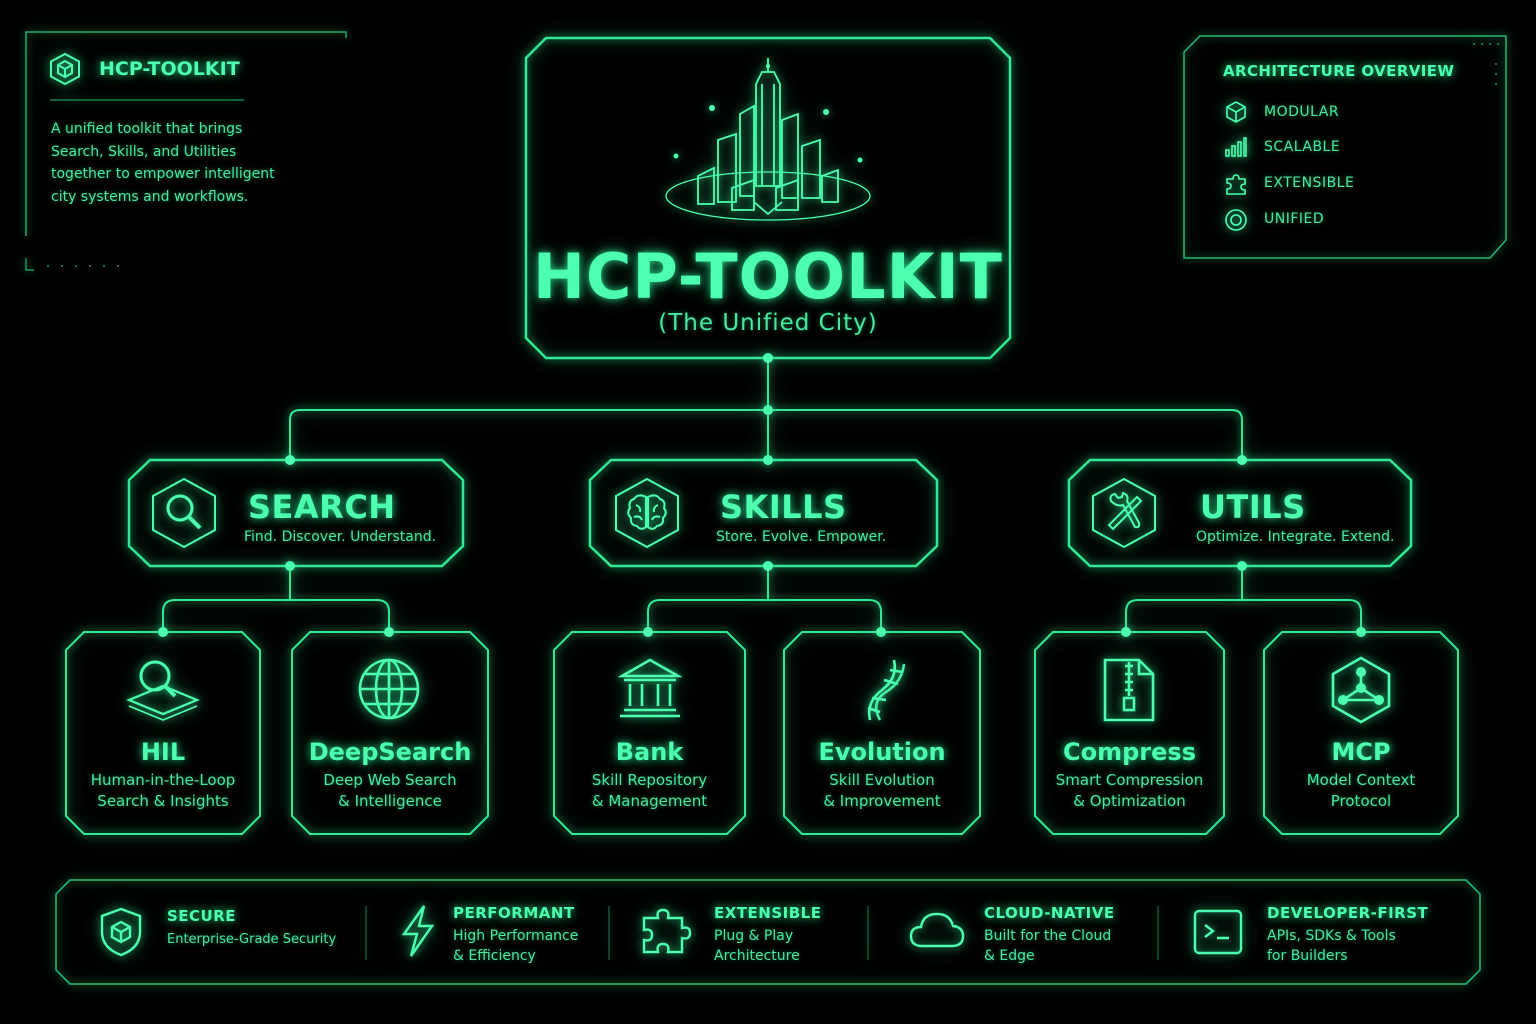 The image size is (1536, 1024). What do you see at coordinates (163, 790) in the screenshot?
I see `leaf-description: Human-in-the-Loop Search & Insights` at bounding box center [163, 790].